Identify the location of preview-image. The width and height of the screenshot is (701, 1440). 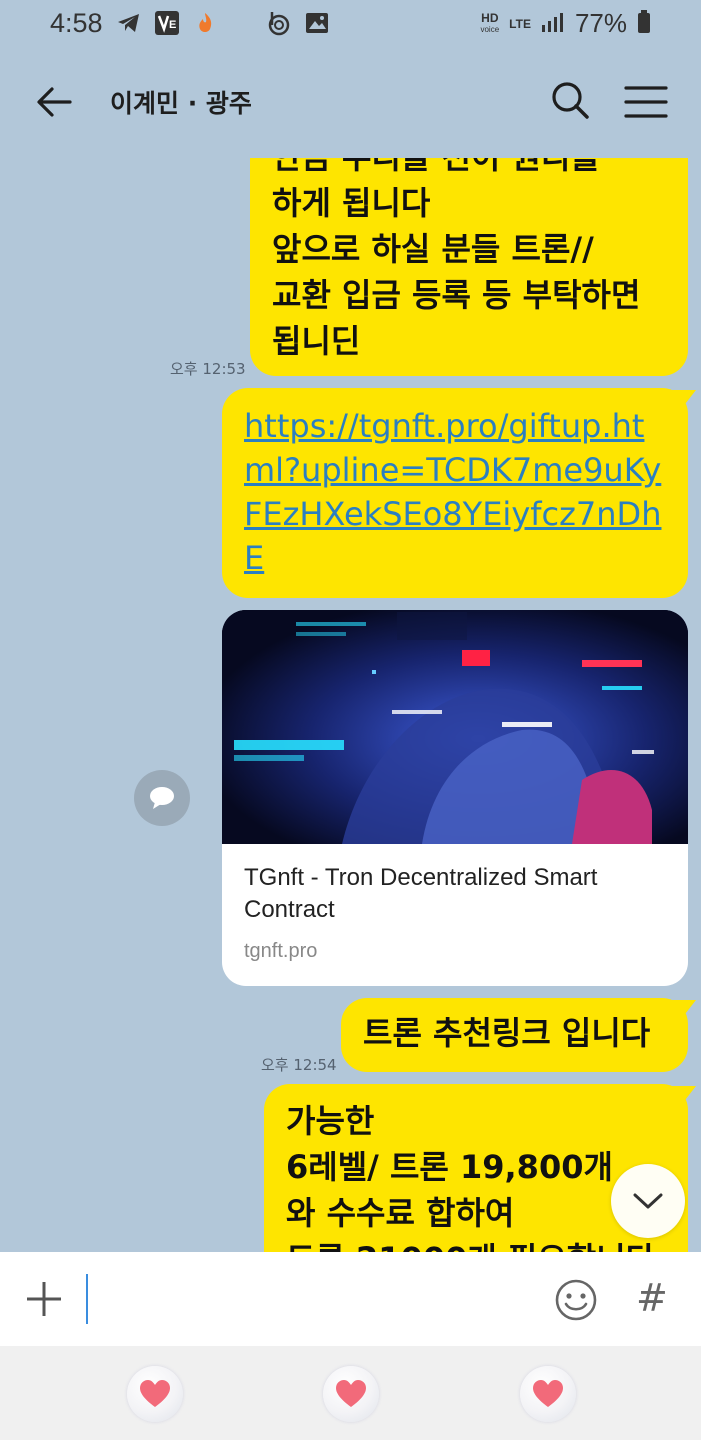
(455, 727).